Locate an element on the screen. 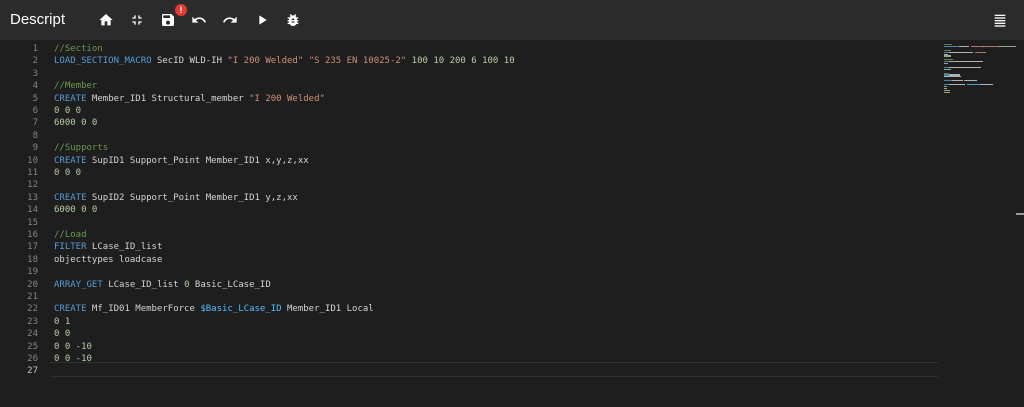 The height and width of the screenshot is (407, 1024). line-number: 10 is located at coordinates (32, 160).